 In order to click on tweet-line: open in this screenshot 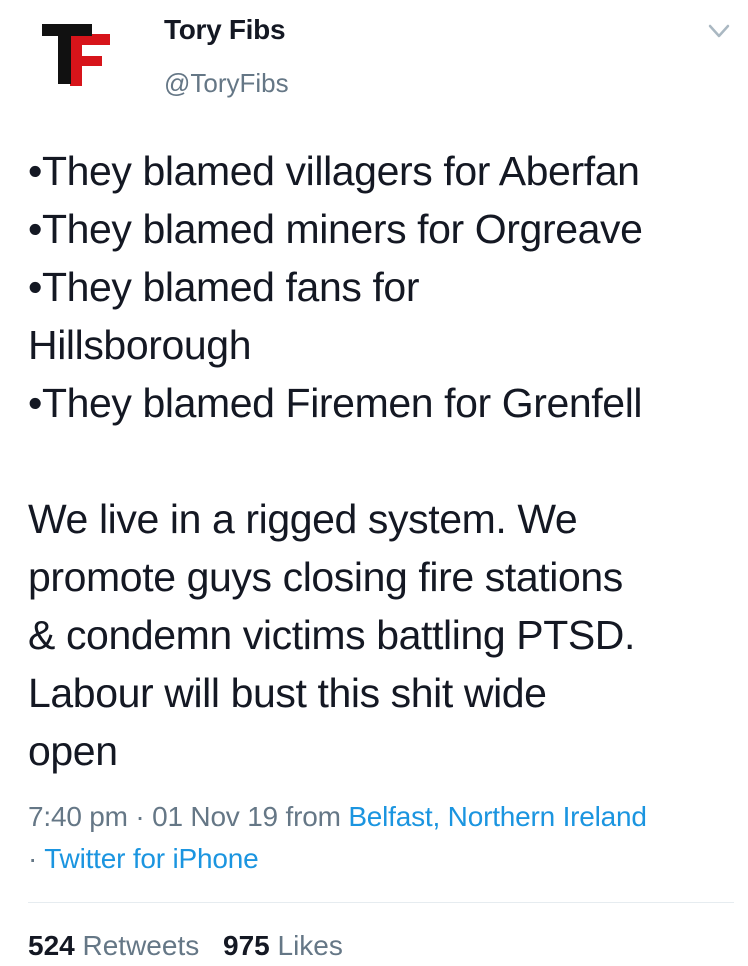, I will do `click(73, 751)`.